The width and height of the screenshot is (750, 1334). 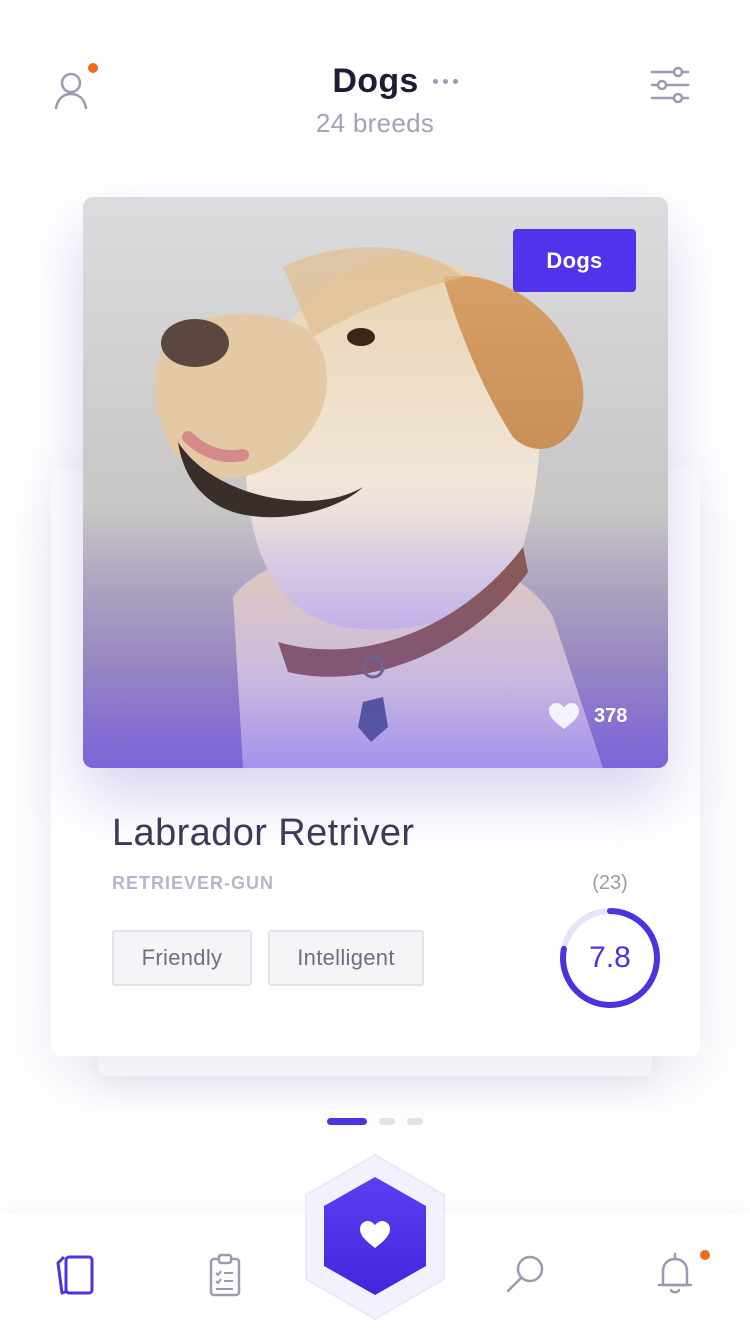 I want to click on header: Dogs 24 breeds, so click(x=375, y=85).